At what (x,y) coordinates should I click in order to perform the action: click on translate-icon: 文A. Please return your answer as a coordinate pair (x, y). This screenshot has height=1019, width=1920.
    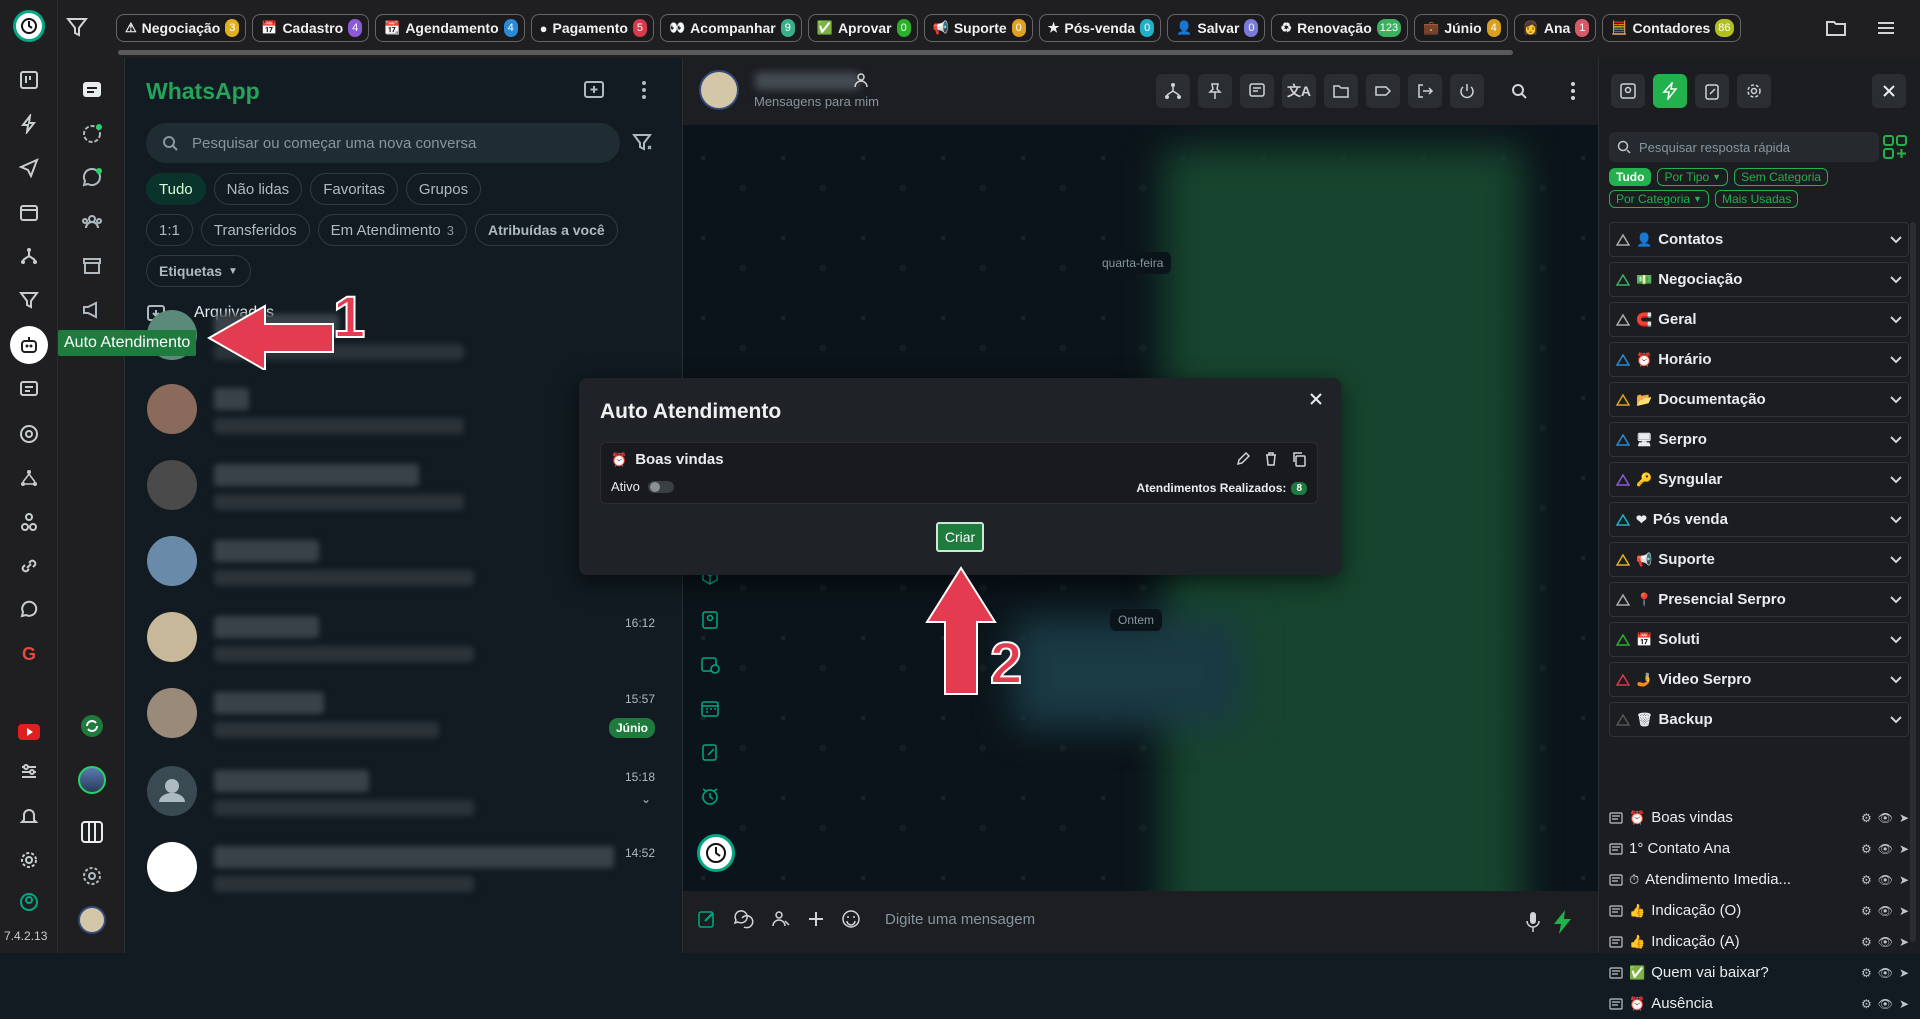
    Looking at the image, I should click on (1299, 91).